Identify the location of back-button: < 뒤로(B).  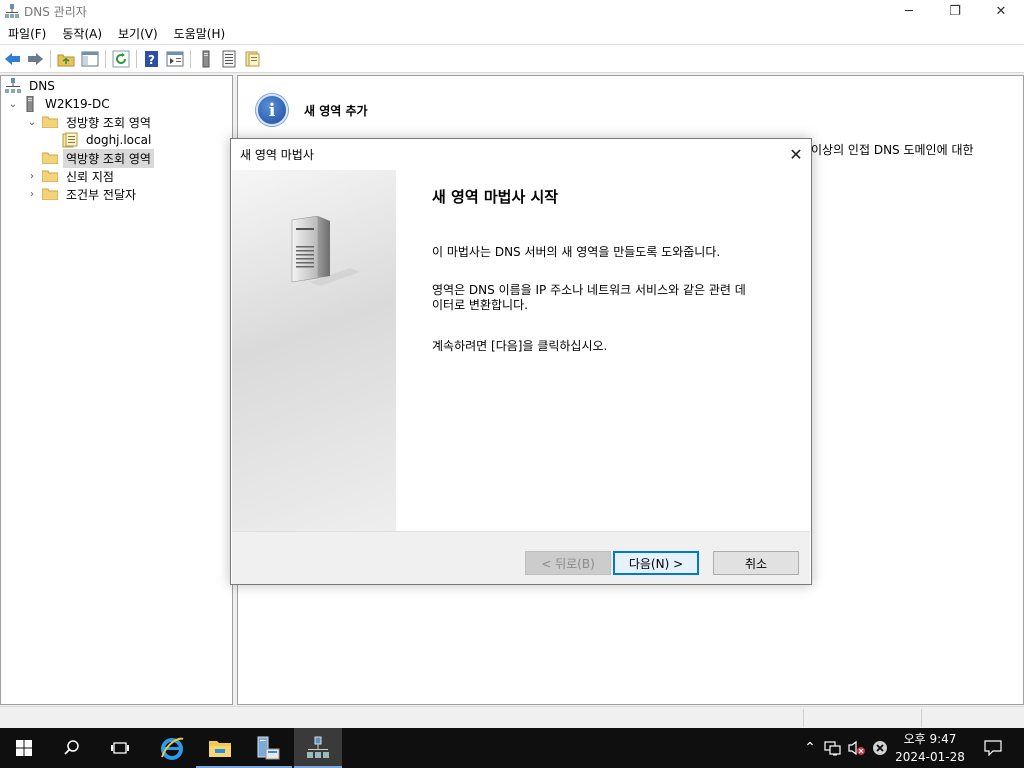
(568, 563).